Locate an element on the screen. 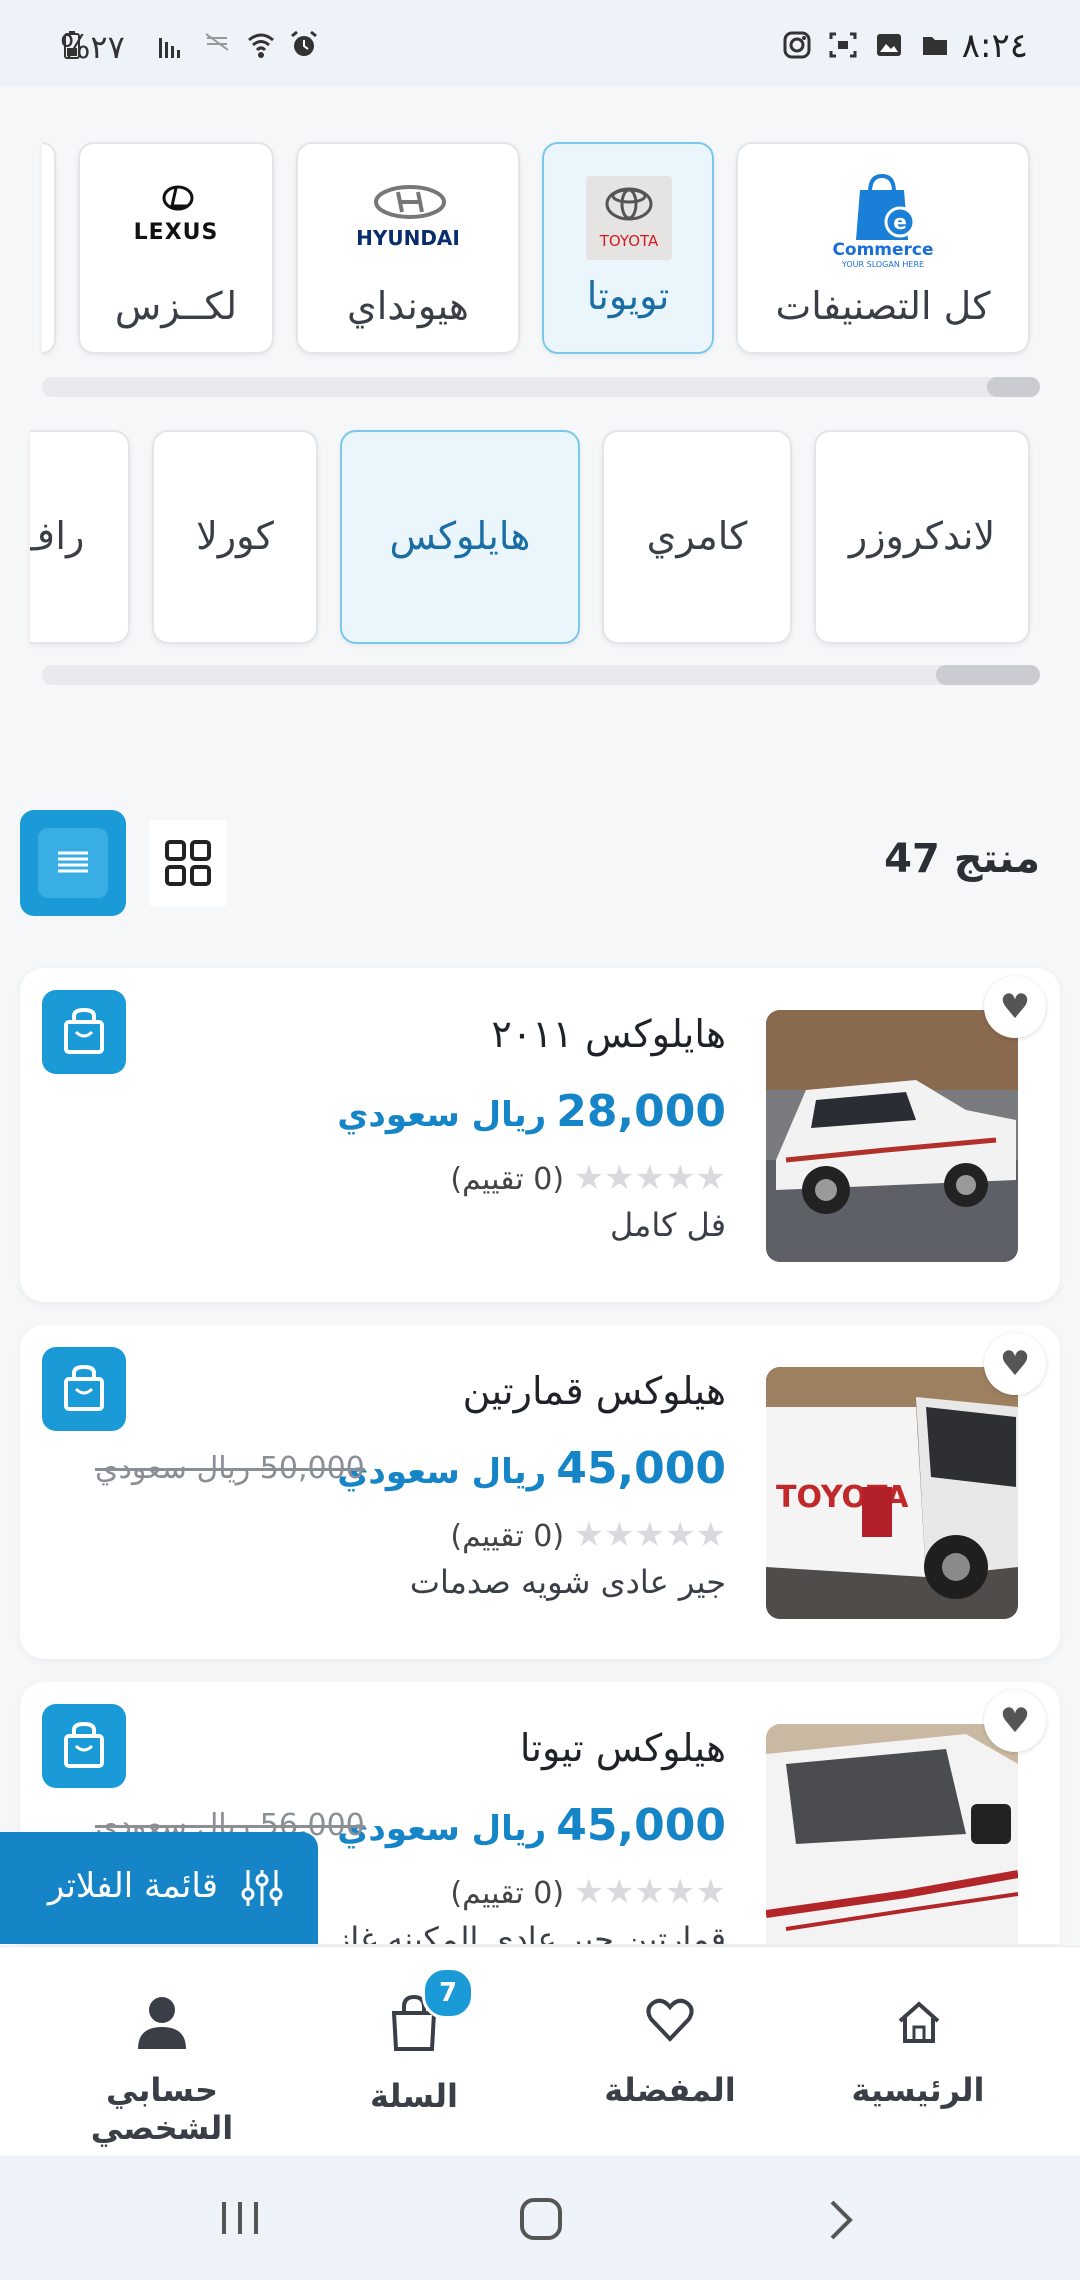 The height and width of the screenshot is (2280, 1080). user-icon is located at coordinates (162, 2023).